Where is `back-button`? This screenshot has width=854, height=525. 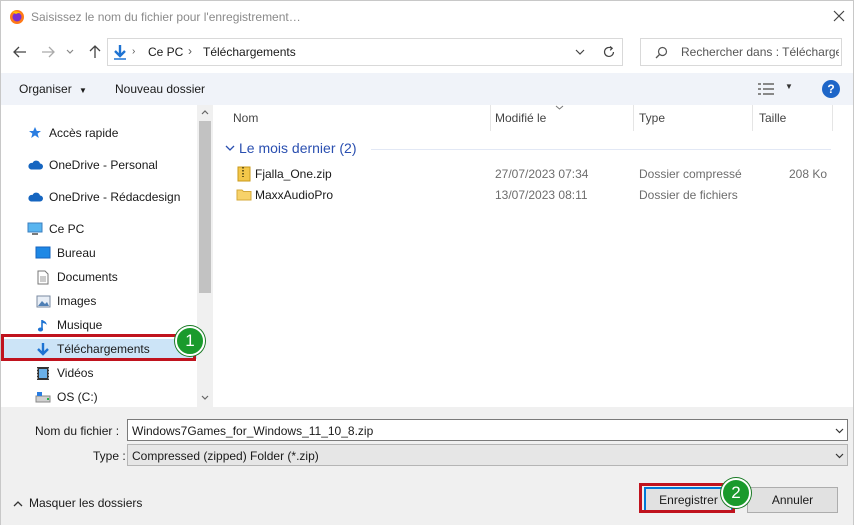 back-button is located at coordinates (20, 52).